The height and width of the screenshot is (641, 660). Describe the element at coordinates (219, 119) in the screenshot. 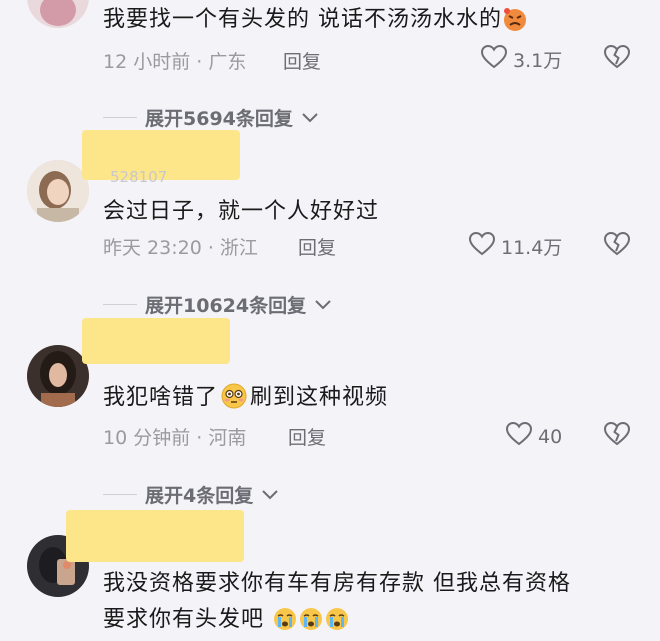

I see `expand-label: 展开5694条回复` at that location.